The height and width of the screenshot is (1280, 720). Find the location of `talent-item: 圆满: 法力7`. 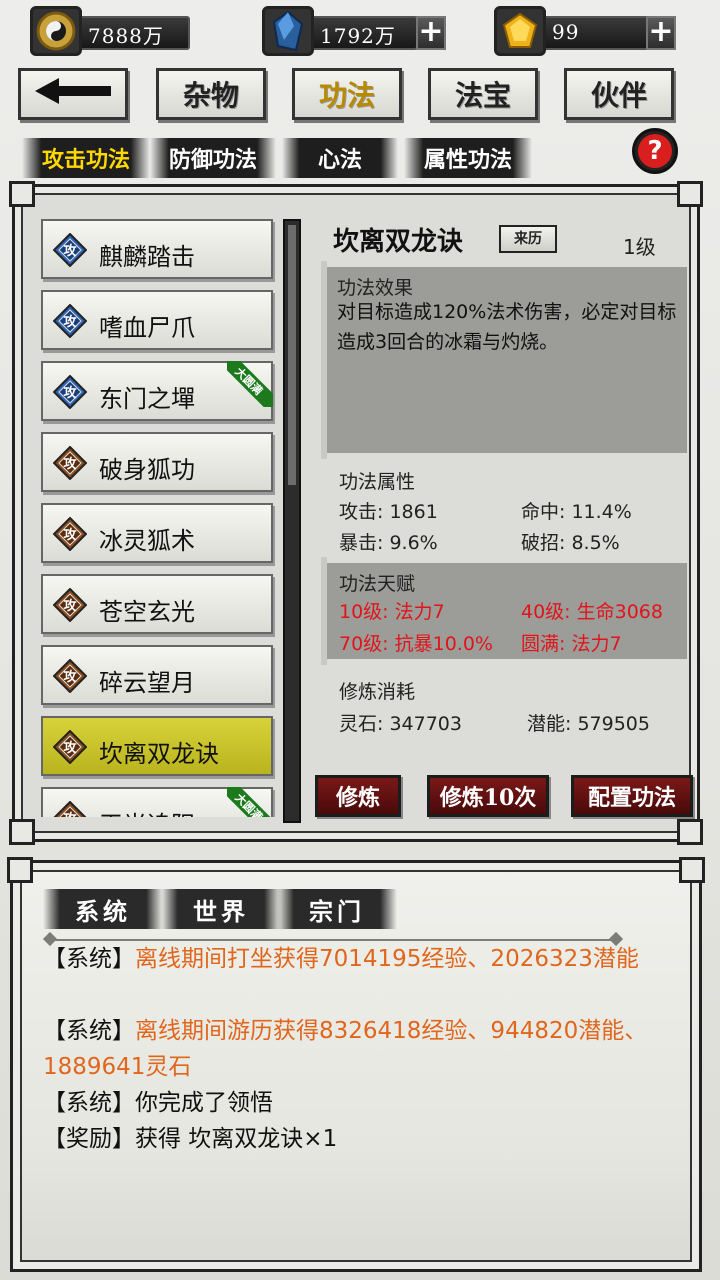

talent-item: 圆满: 法力7 is located at coordinates (571, 644).